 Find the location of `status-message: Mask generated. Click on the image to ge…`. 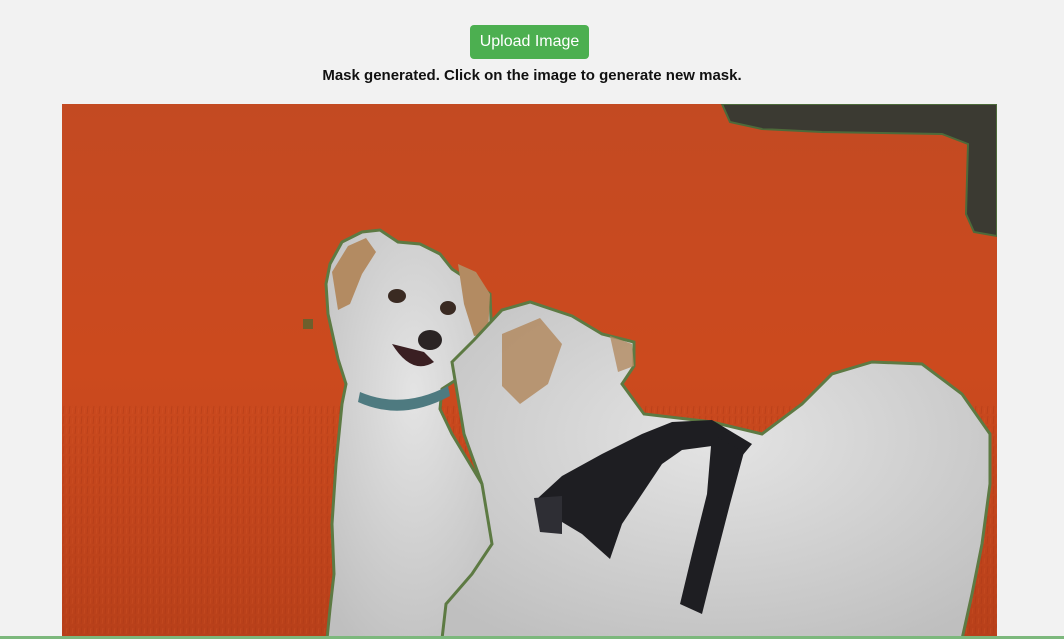

status-message: Mask generated. Click on the image to ge… is located at coordinates (532, 75).